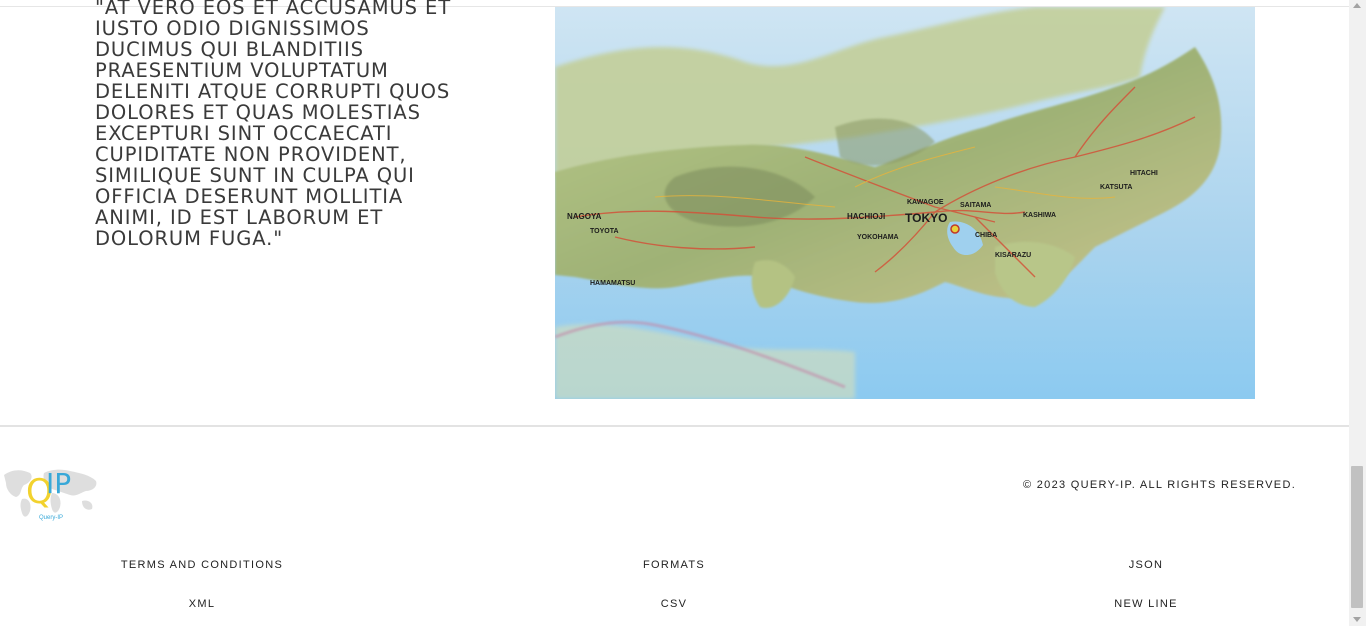 This screenshot has width=1366, height=626. I want to click on vertical-scrollbar, so click(1357, 313).